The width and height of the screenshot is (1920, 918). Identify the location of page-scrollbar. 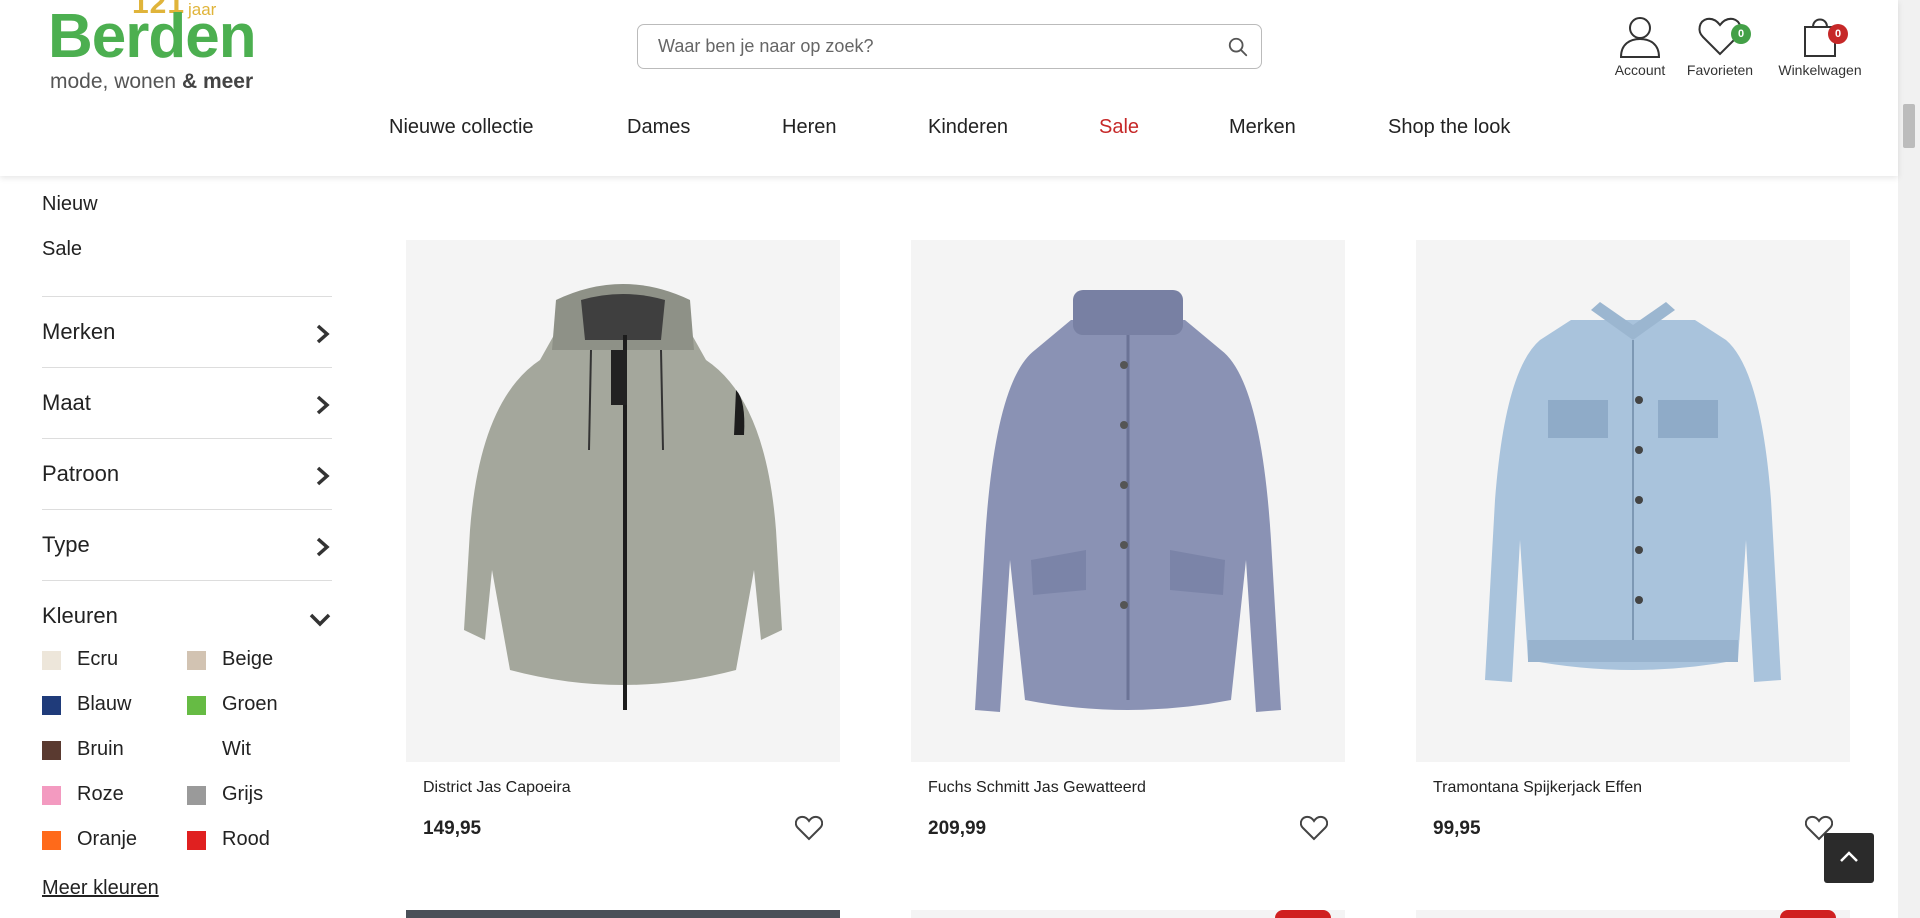
(1909, 459).